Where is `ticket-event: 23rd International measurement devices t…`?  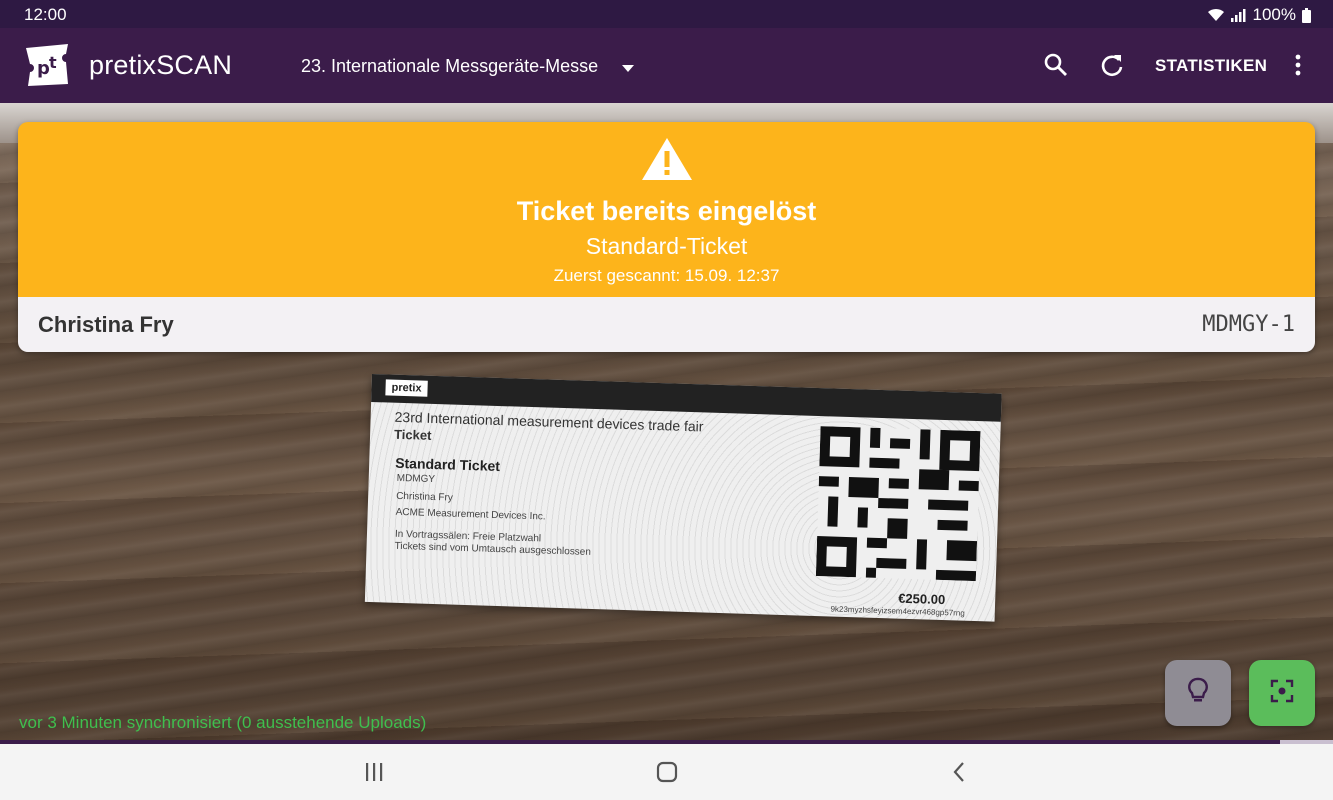
ticket-event: 23rd International measurement devices t… is located at coordinates (549, 421).